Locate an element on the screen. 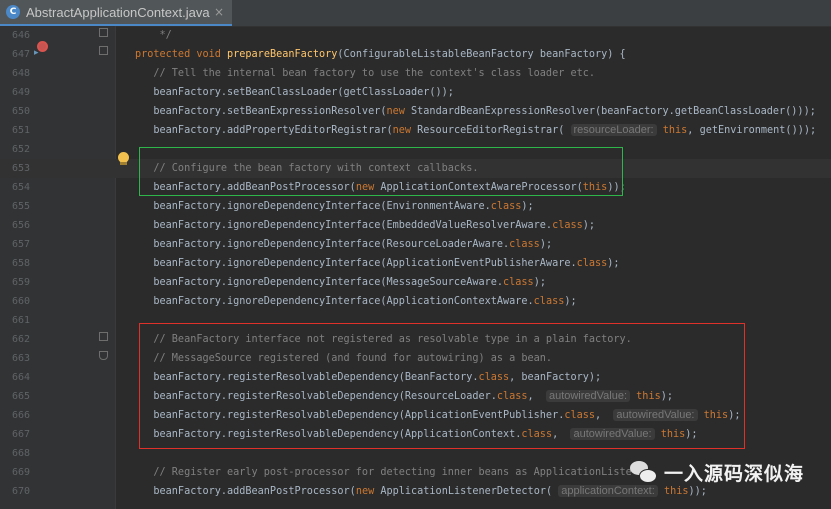  line-number: 669 is located at coordinates (20, 472).